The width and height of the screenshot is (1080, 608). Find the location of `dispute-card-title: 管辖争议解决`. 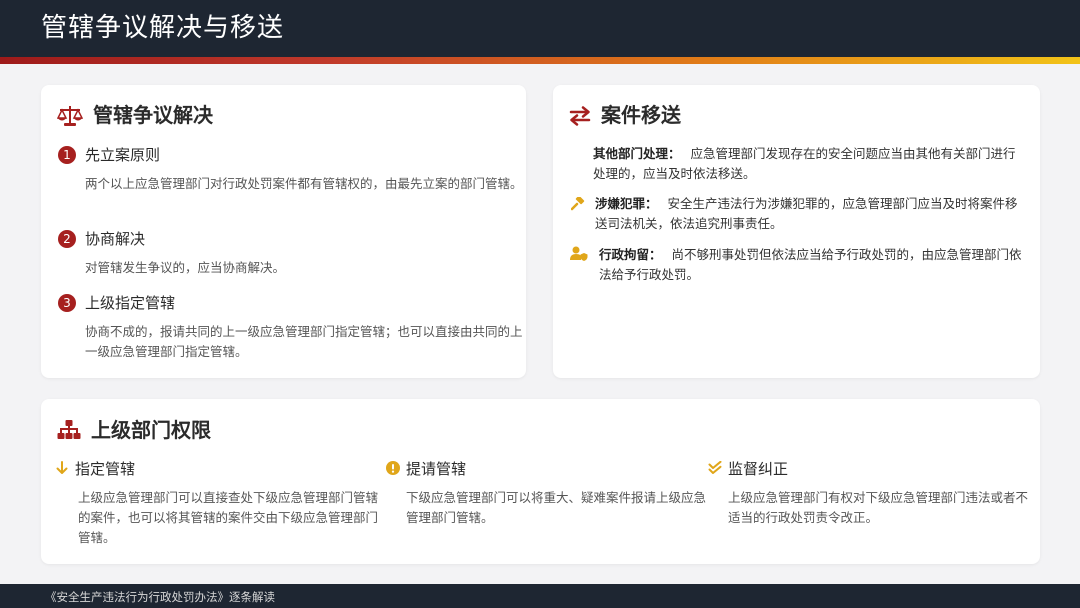

dispute-card-title: 管辖争议解决 is located at coordinates (153, 115).